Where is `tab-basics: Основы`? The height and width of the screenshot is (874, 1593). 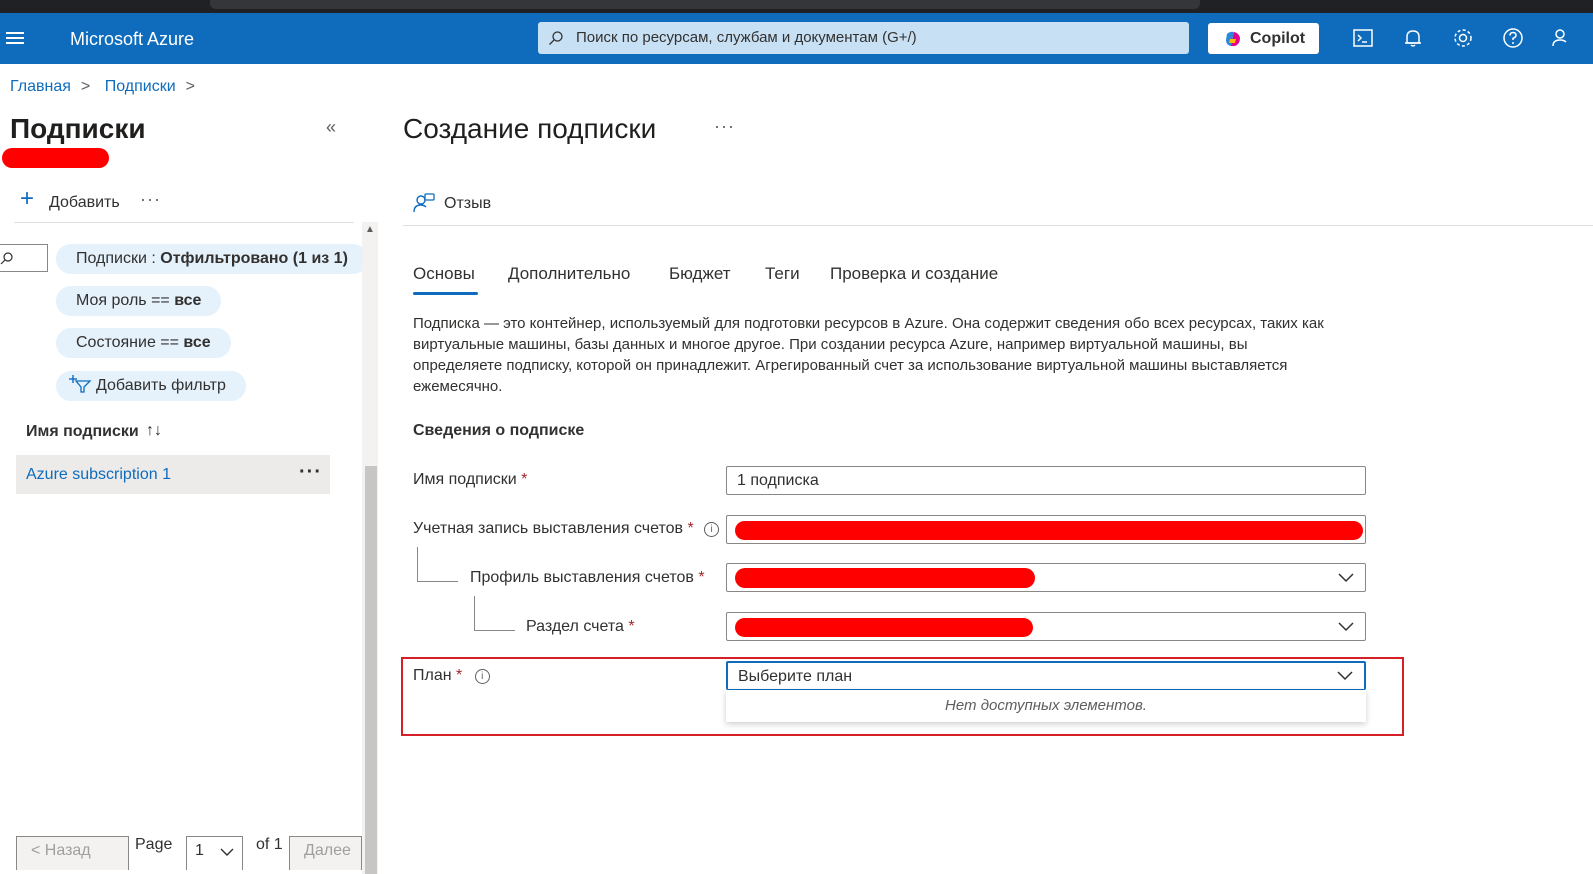 tab-basics: Основы is located at coordinates (444, 274).